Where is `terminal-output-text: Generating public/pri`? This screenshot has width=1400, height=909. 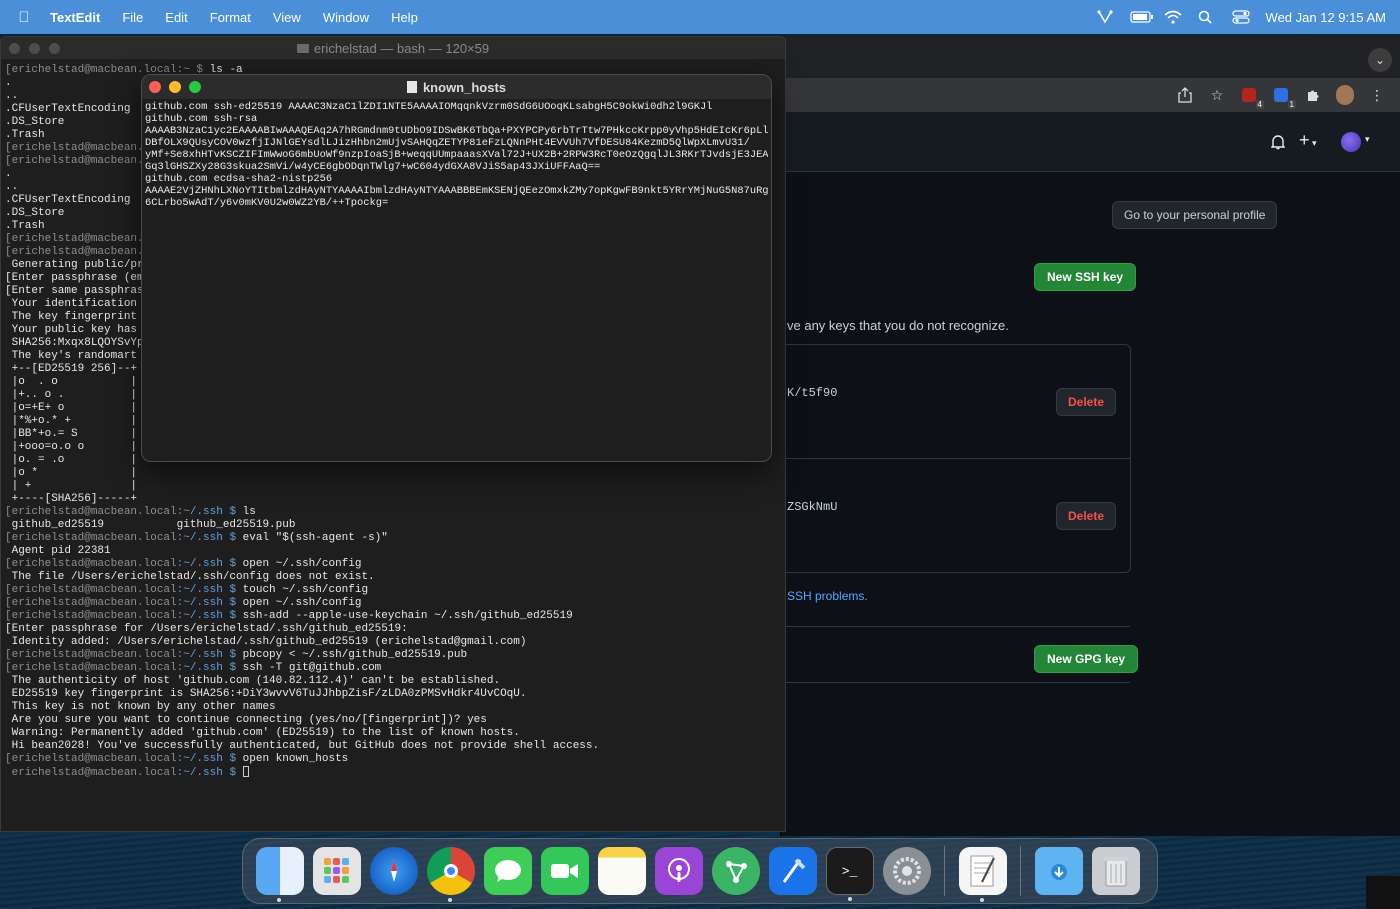
terminal-output-text: Generating public/pri is located at coordinates (78, 265).